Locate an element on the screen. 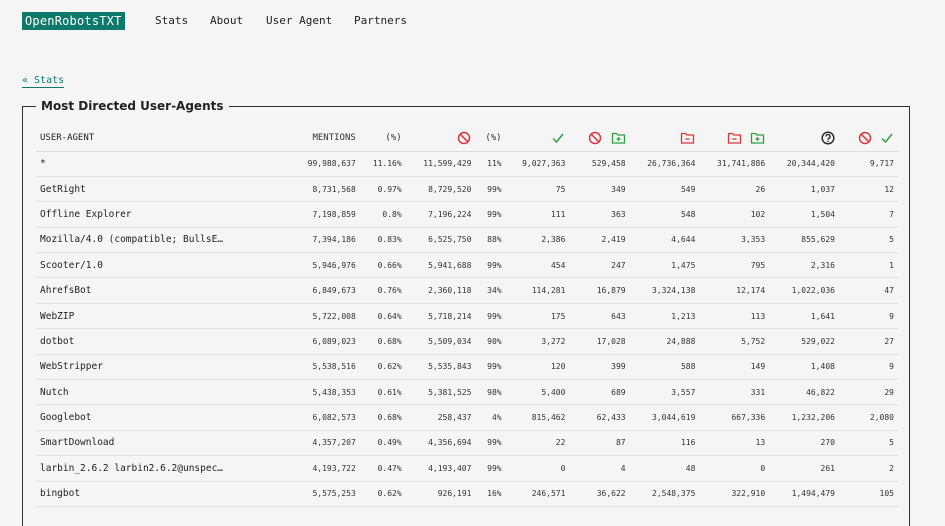 This screenshot has width=945, height=526. mentions-percent-cell: 0.97% is located at coordinates (382, 189).